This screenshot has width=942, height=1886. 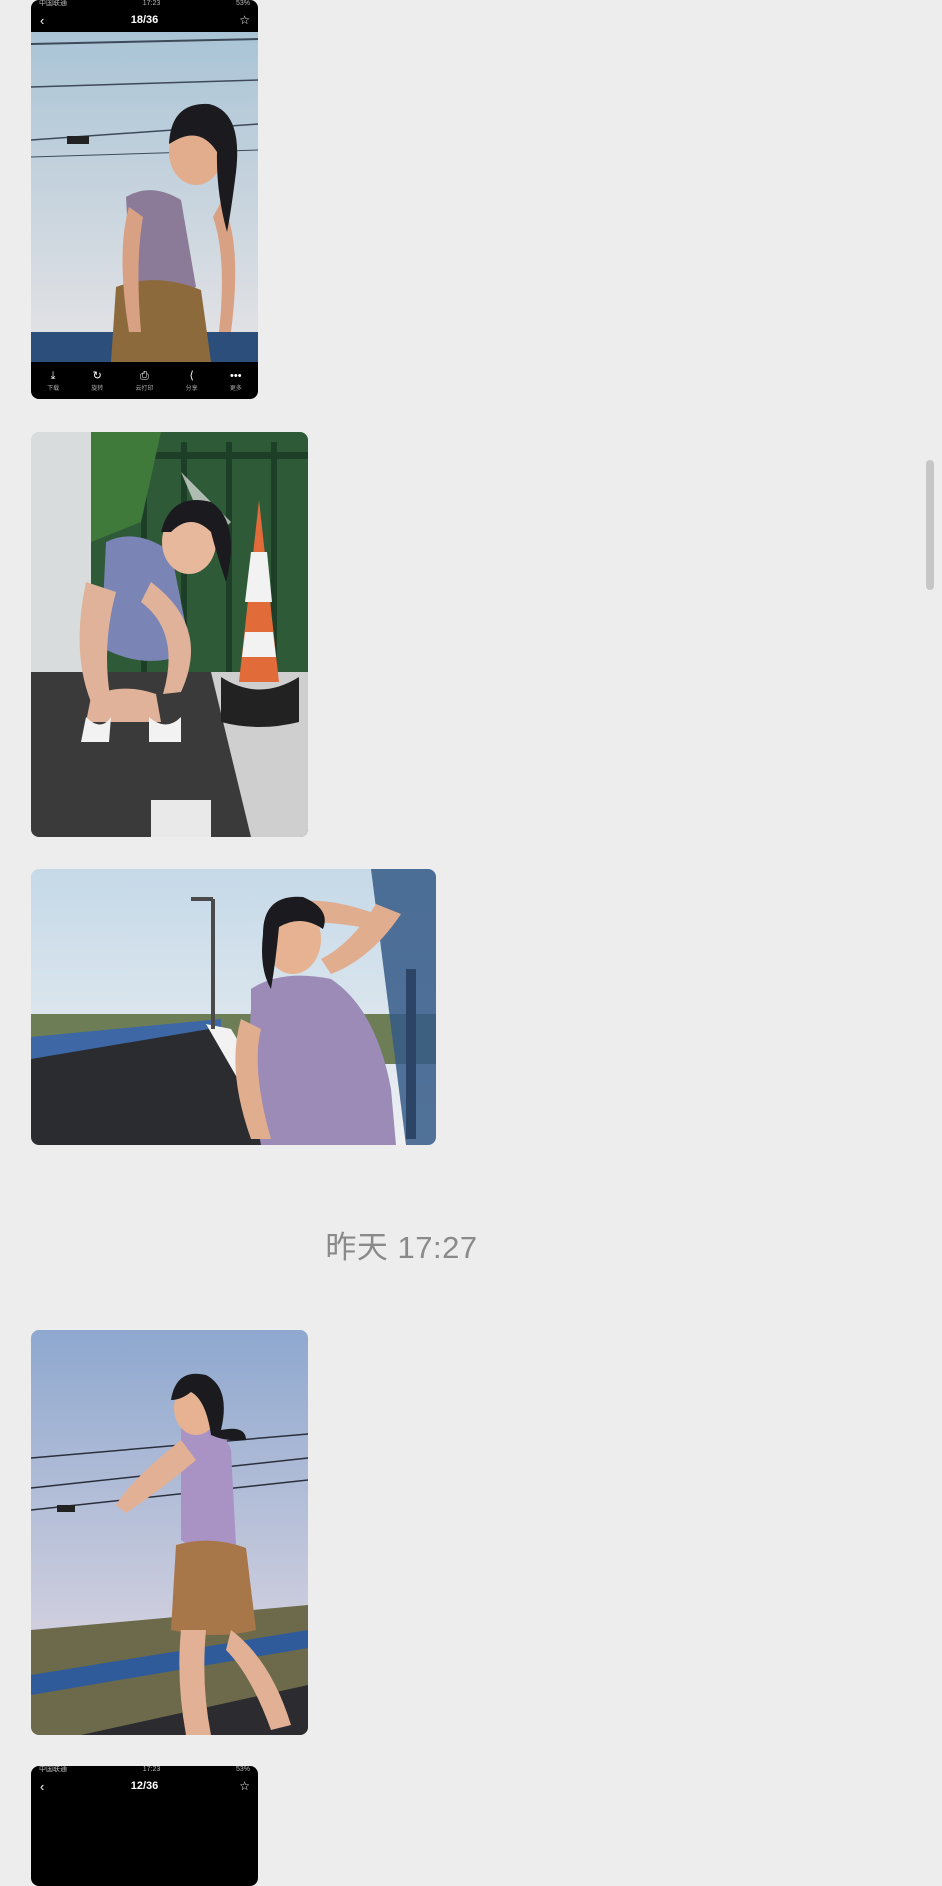 What do you see at coordinates (97, 389) in the screenshot?
I see `toolbar-label: 旋转` at bounding box center [97, 389].